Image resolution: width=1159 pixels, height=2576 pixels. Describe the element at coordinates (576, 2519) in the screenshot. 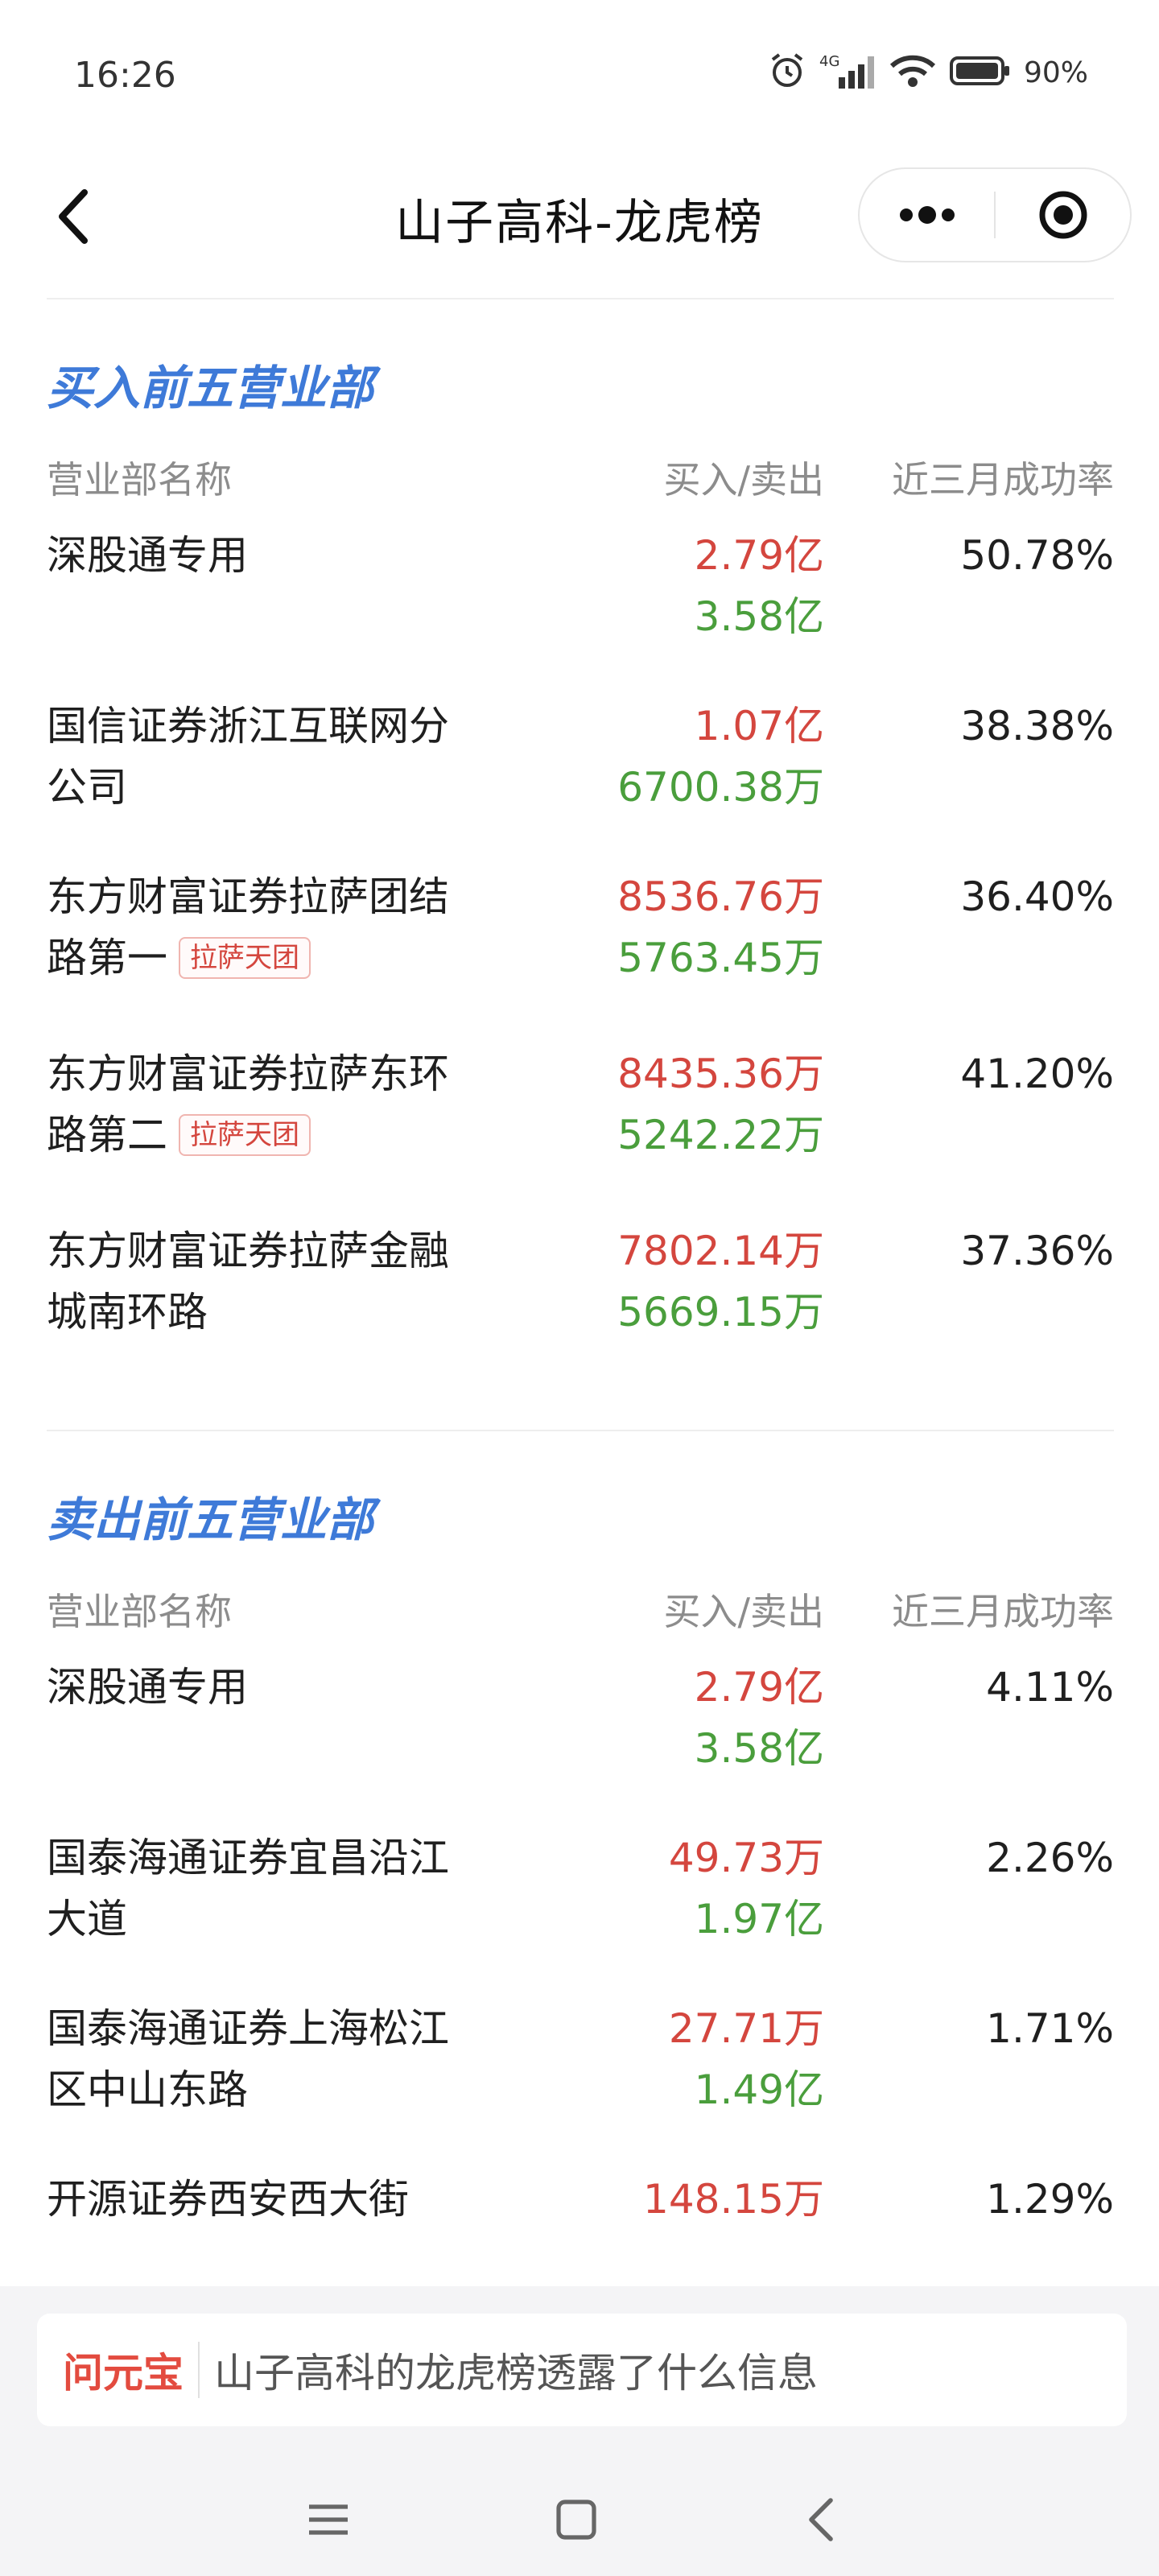

I see `home-nav-button` at that location.